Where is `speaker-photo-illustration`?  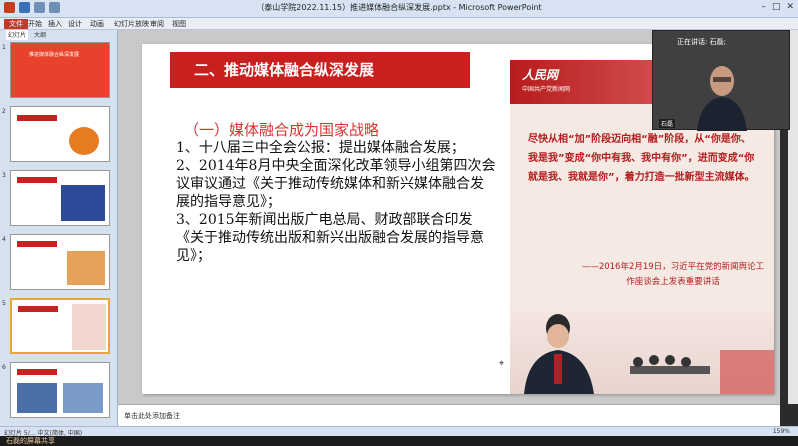 speaker-photo-illustration is located at coordinates (649, 354).